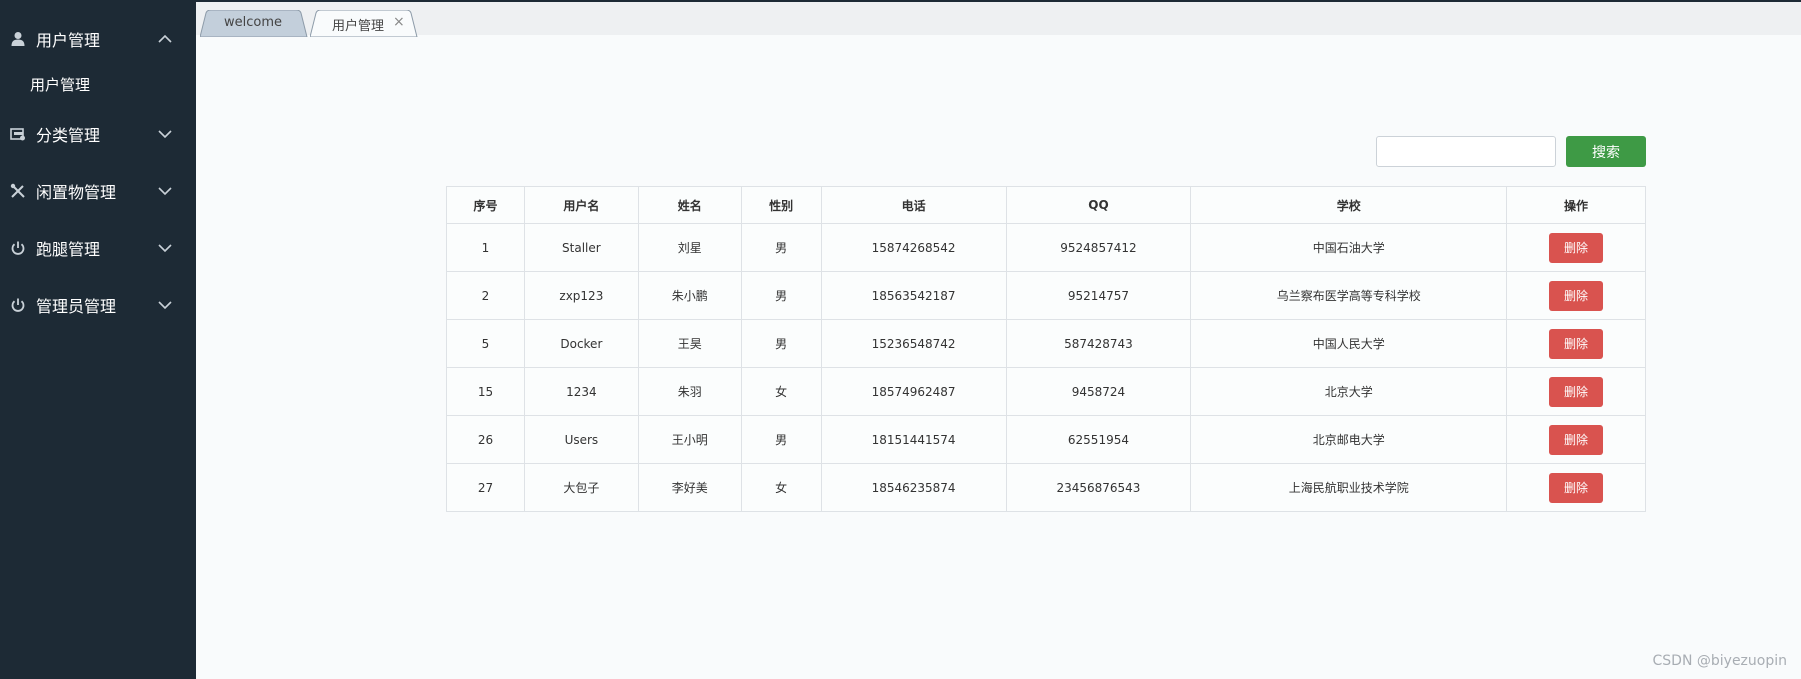 The height and width of the screenshot is (679, 1801). I want to click on column-header: 操作, so click(1576, 205).